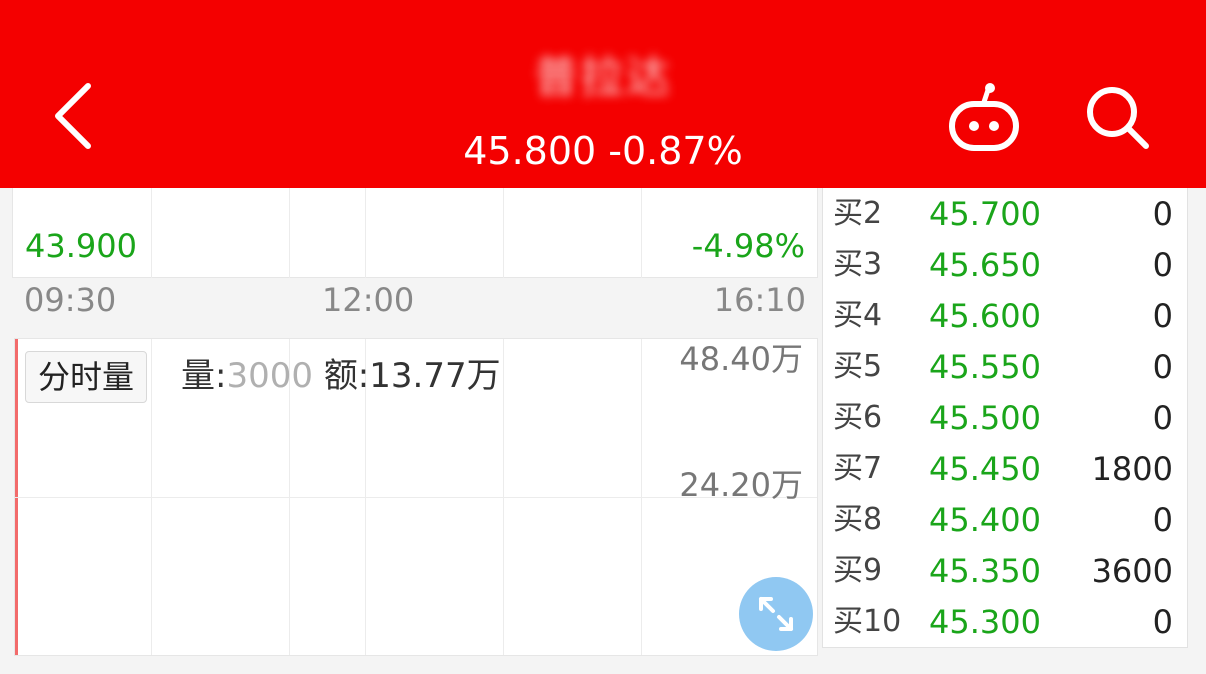  What do you see at coordinates (81, 246) in the screenshot?
I see `chart-low-price: 43.900` at bounding box center [81, 246].